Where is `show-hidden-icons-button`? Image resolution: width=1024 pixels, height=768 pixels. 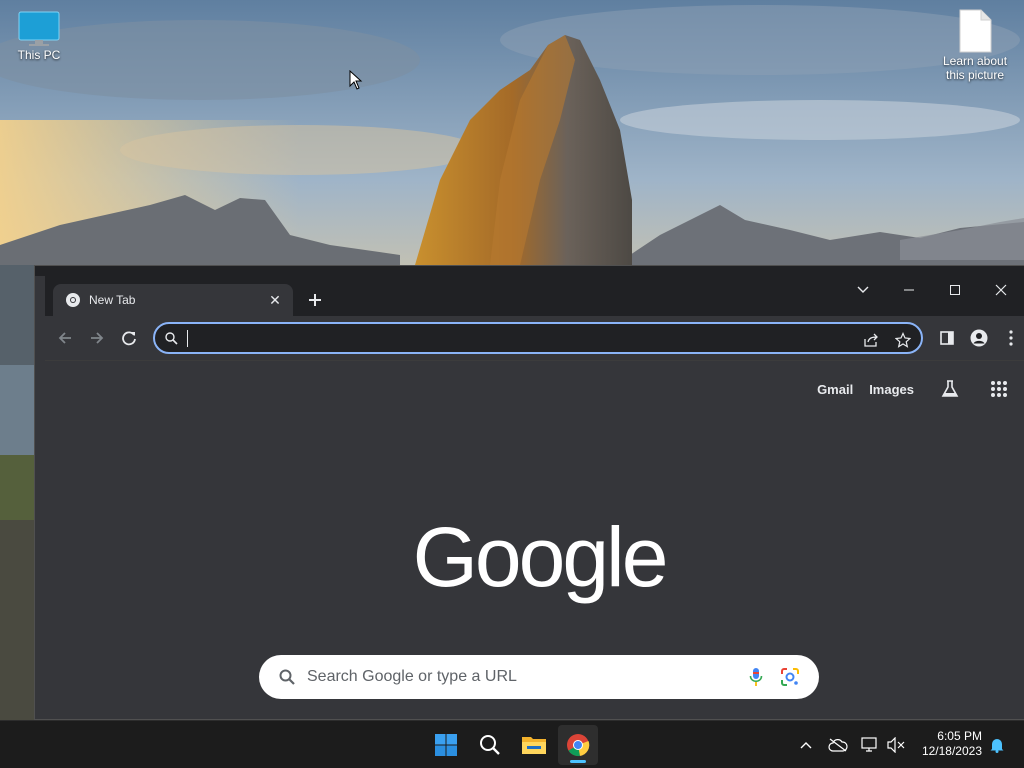 show-hidden-icons-button is located at coordinates (806, 745).